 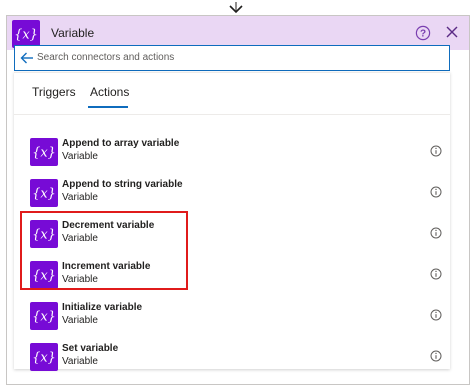 I want to click on tab-triggers: Triggers, so click(x=54, y=92).